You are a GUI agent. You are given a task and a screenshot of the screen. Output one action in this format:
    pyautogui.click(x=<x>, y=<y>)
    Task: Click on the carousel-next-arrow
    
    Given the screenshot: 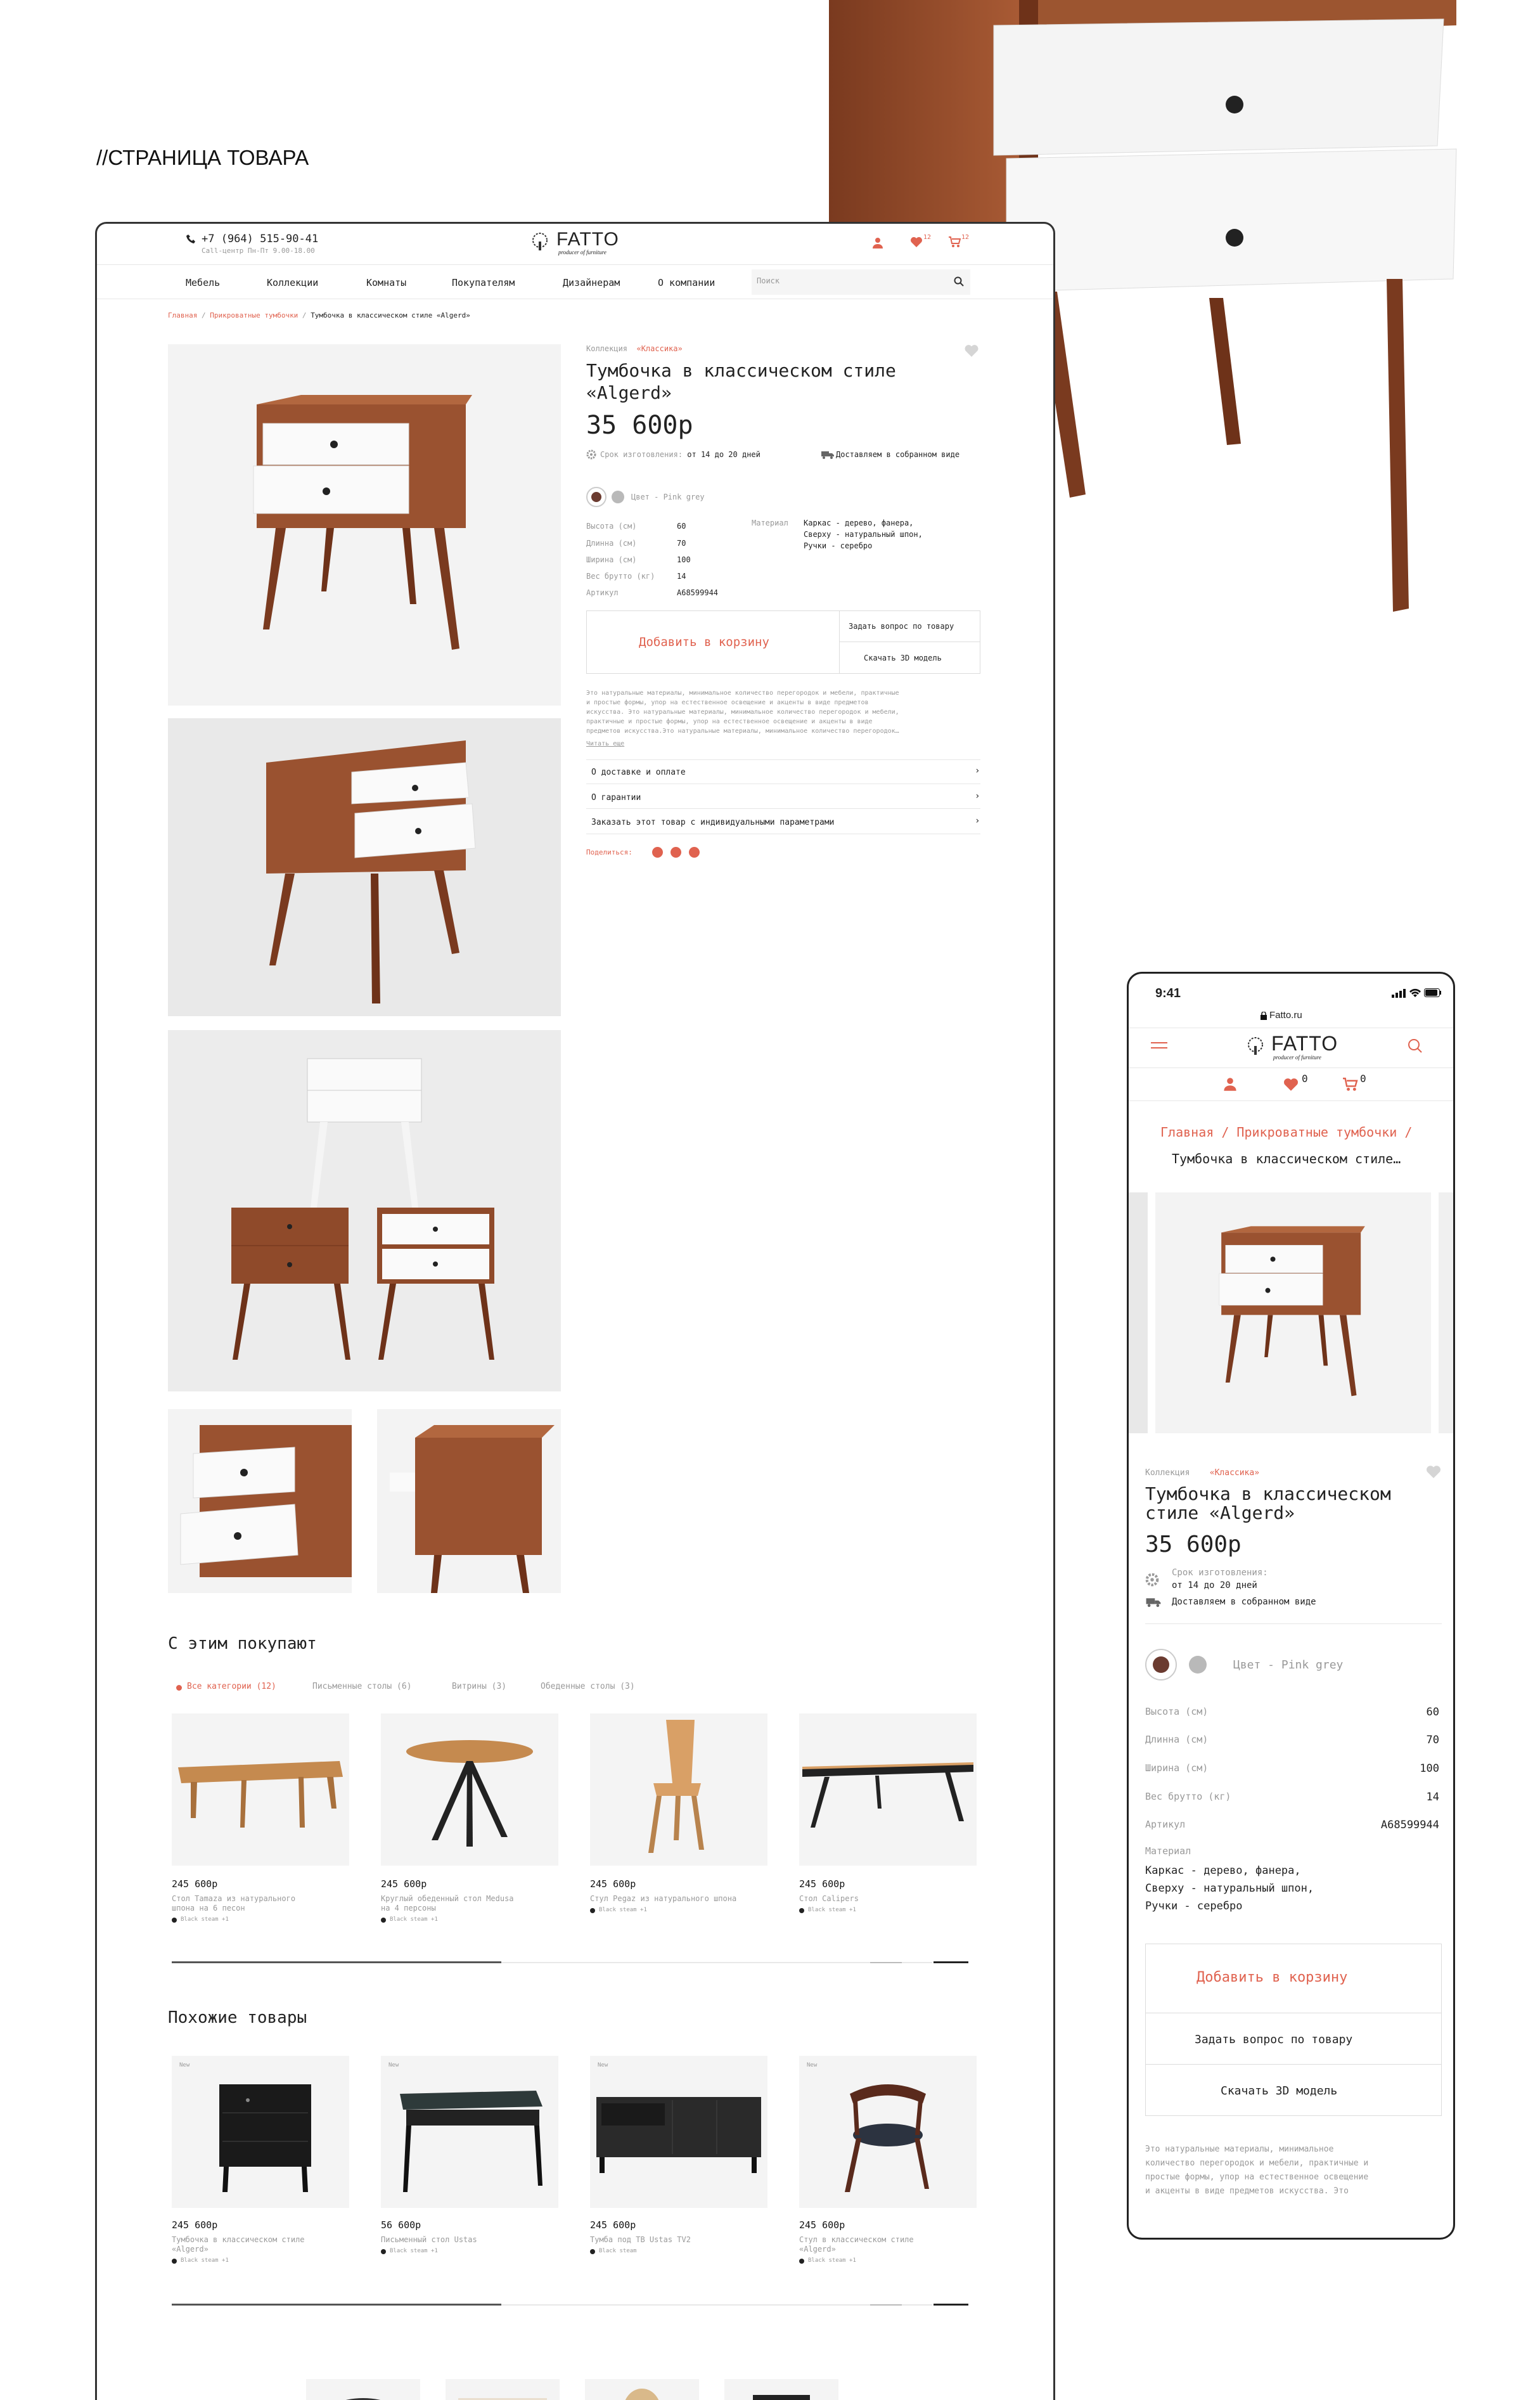 What is the action you would take?
    pyautogui.click(x=951, y=1962)
    